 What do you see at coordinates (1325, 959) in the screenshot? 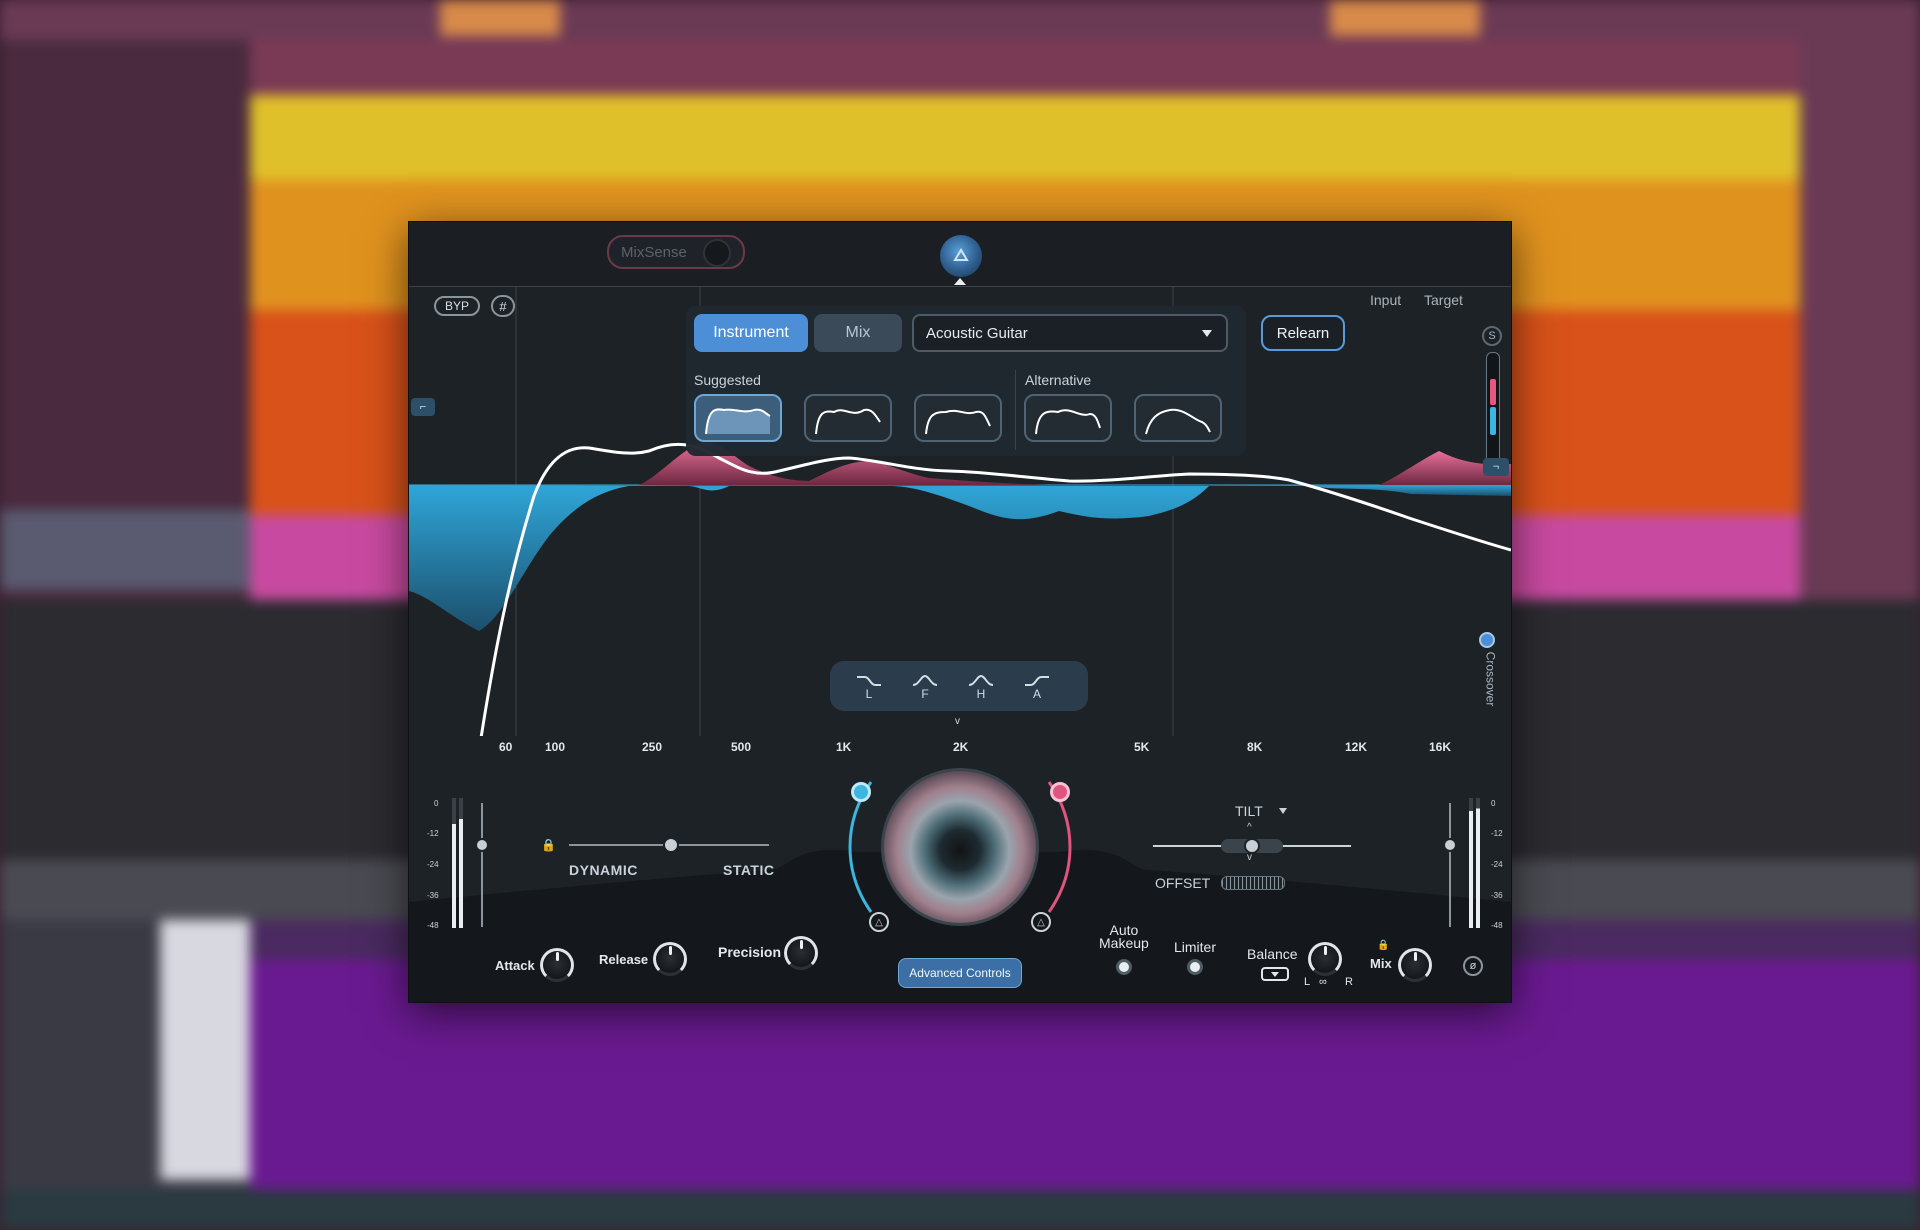
I see `balance-knob` at bounding box center [1325, 959].